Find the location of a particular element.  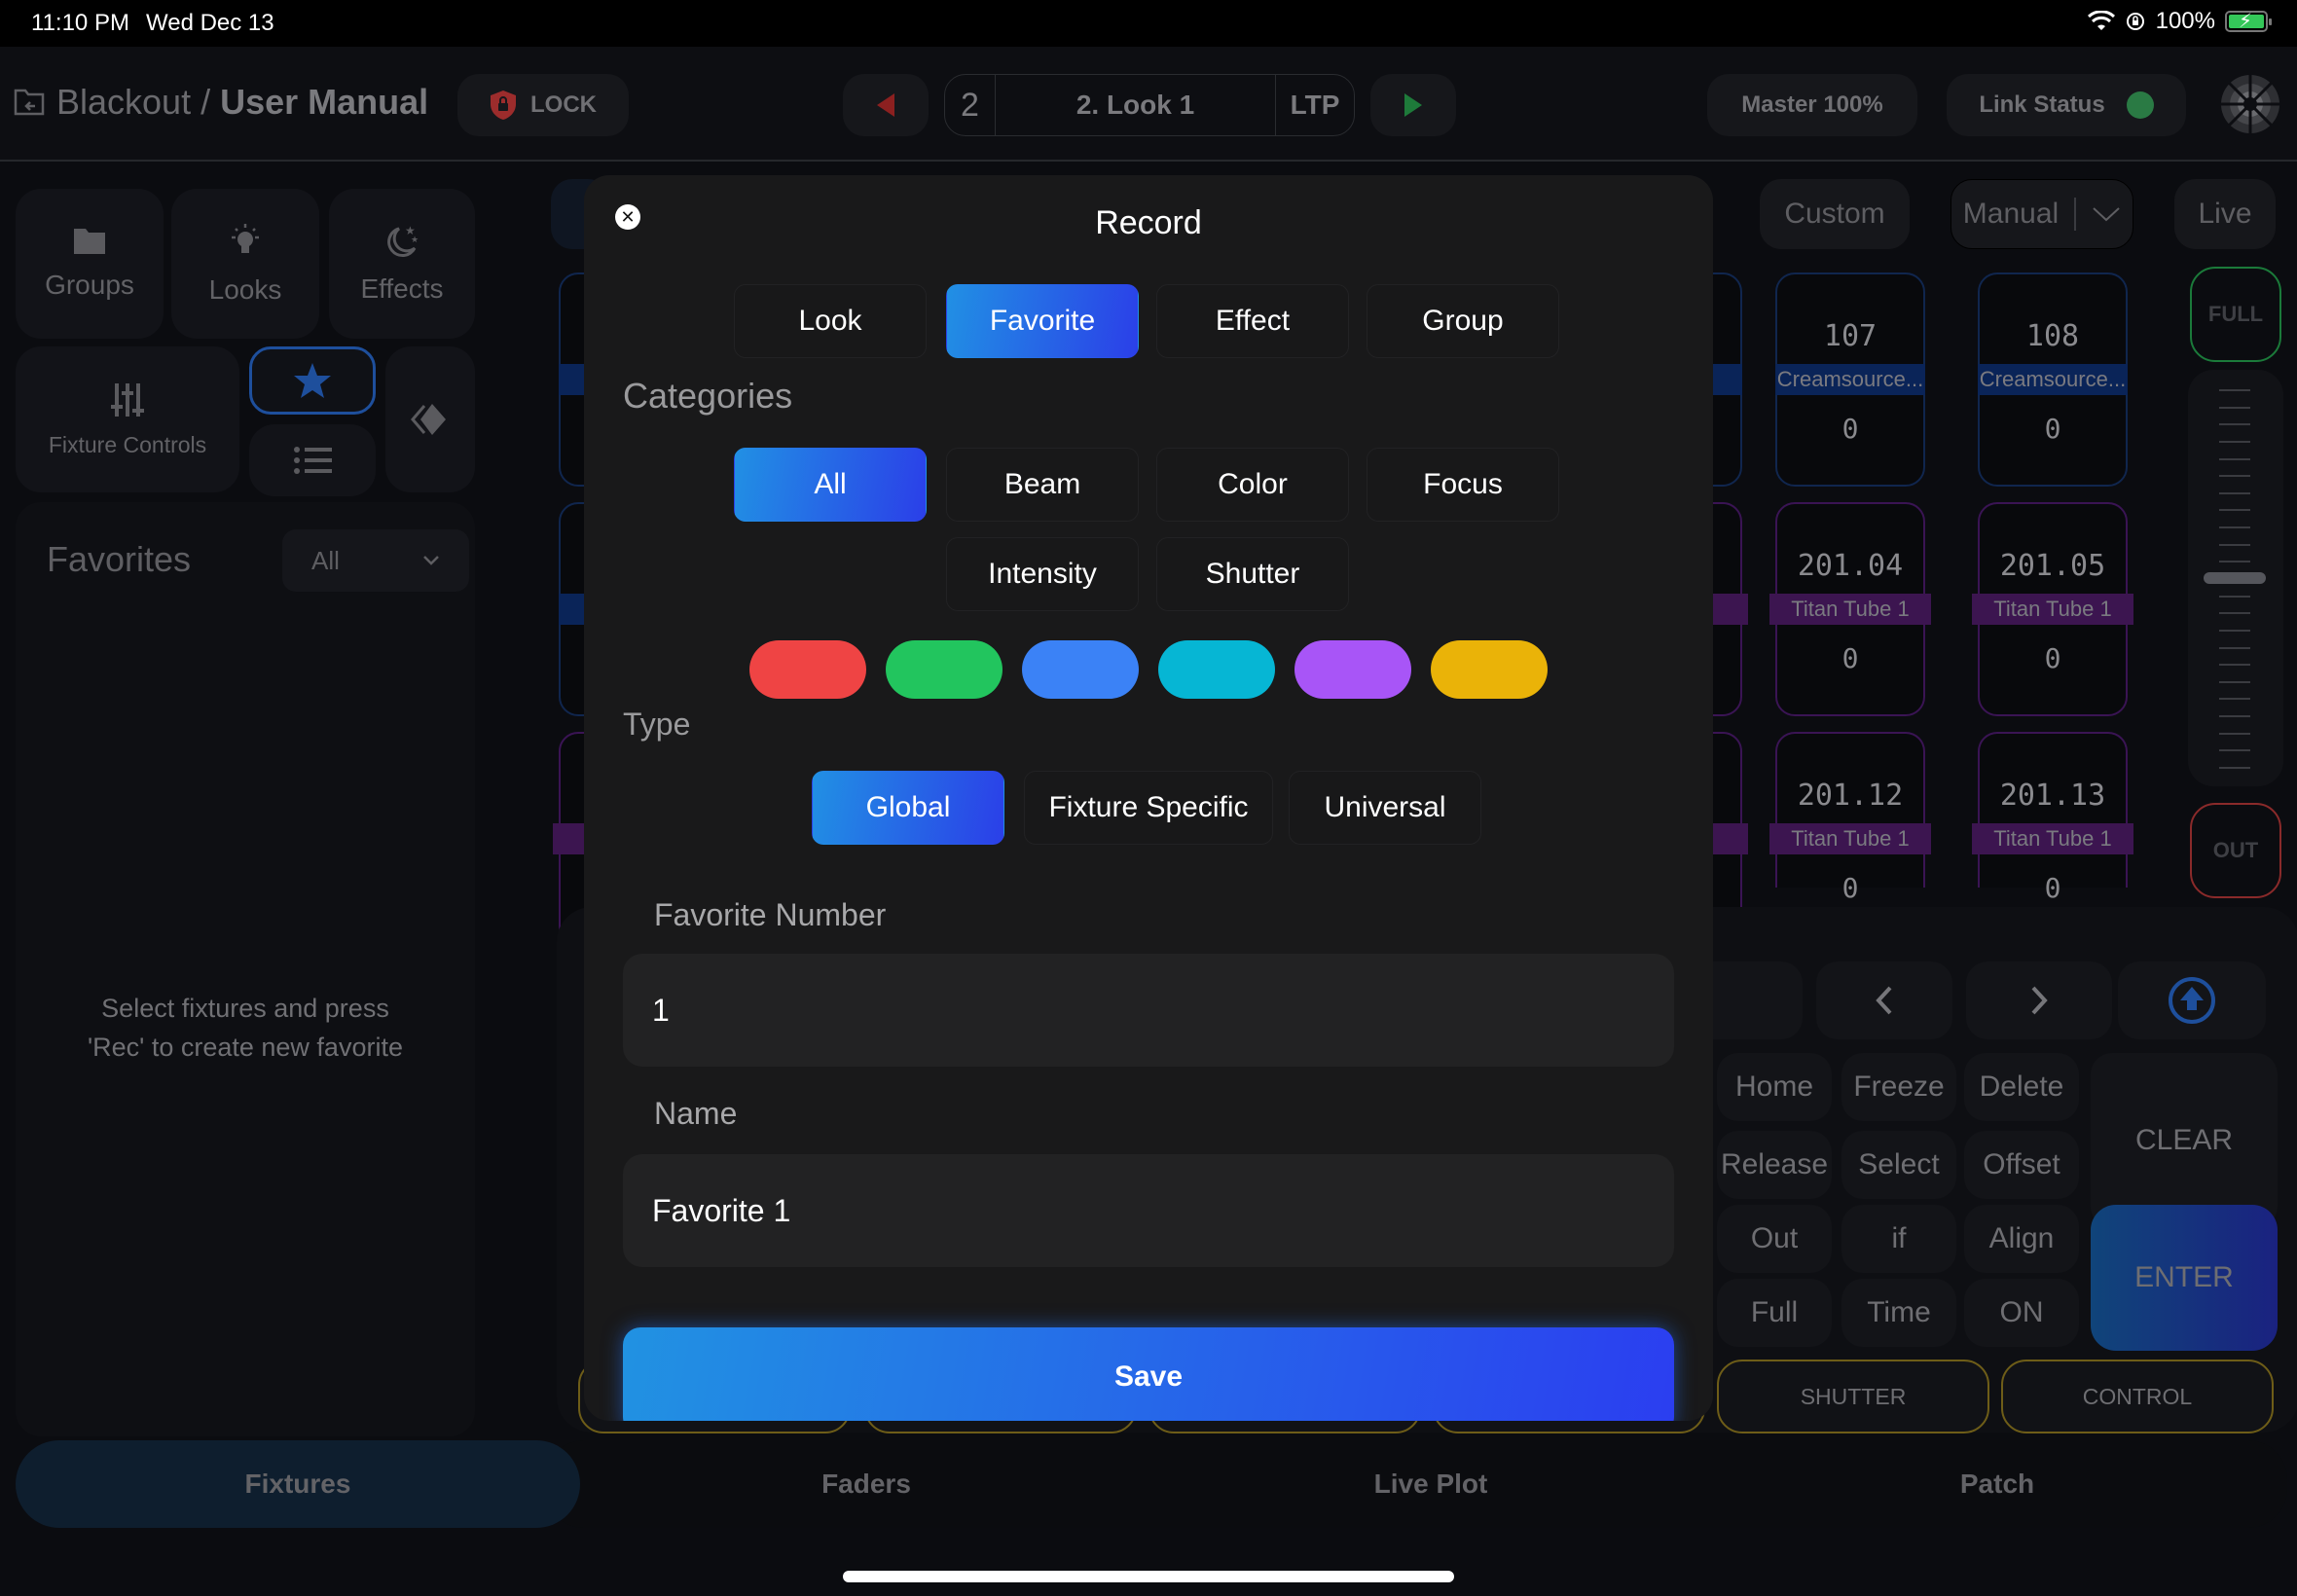

category-color: Color is located at coordinates (1252, 485).